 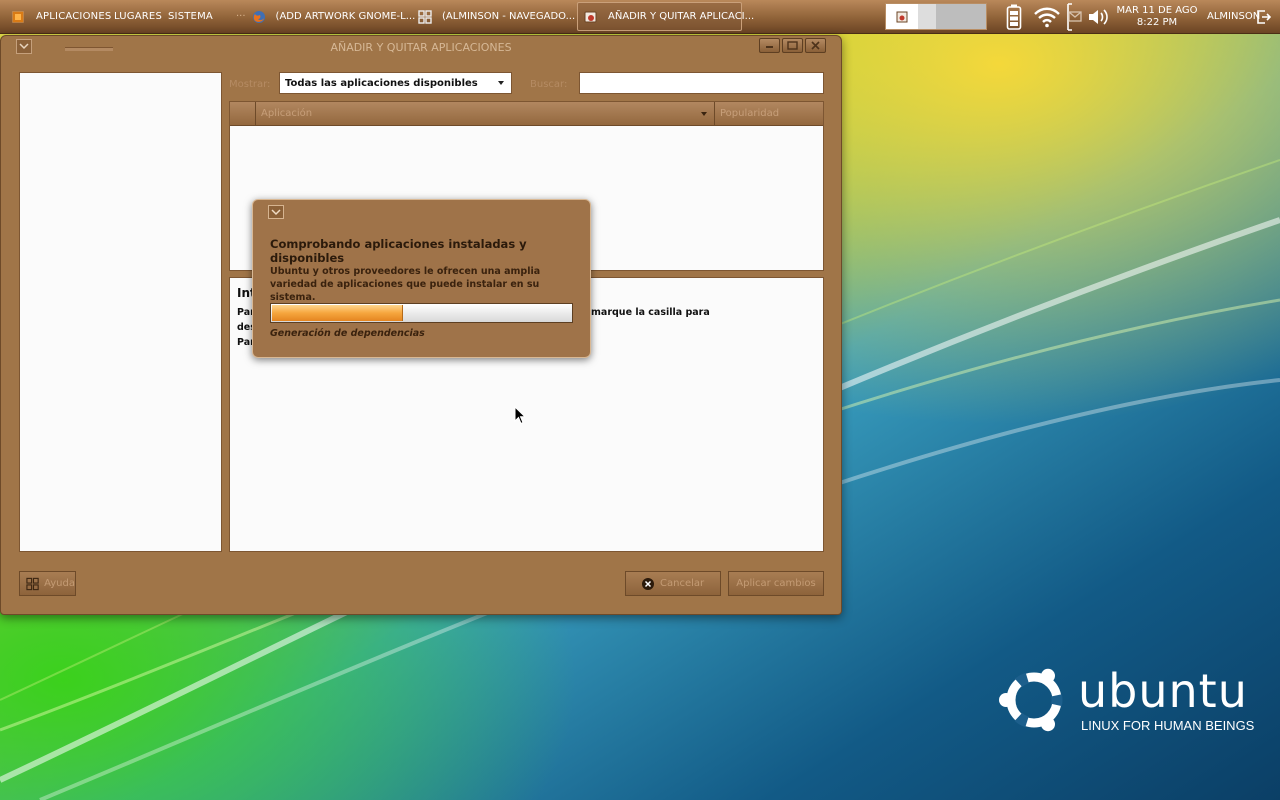 I want to click on help-icon, so click(x=32, y=583).